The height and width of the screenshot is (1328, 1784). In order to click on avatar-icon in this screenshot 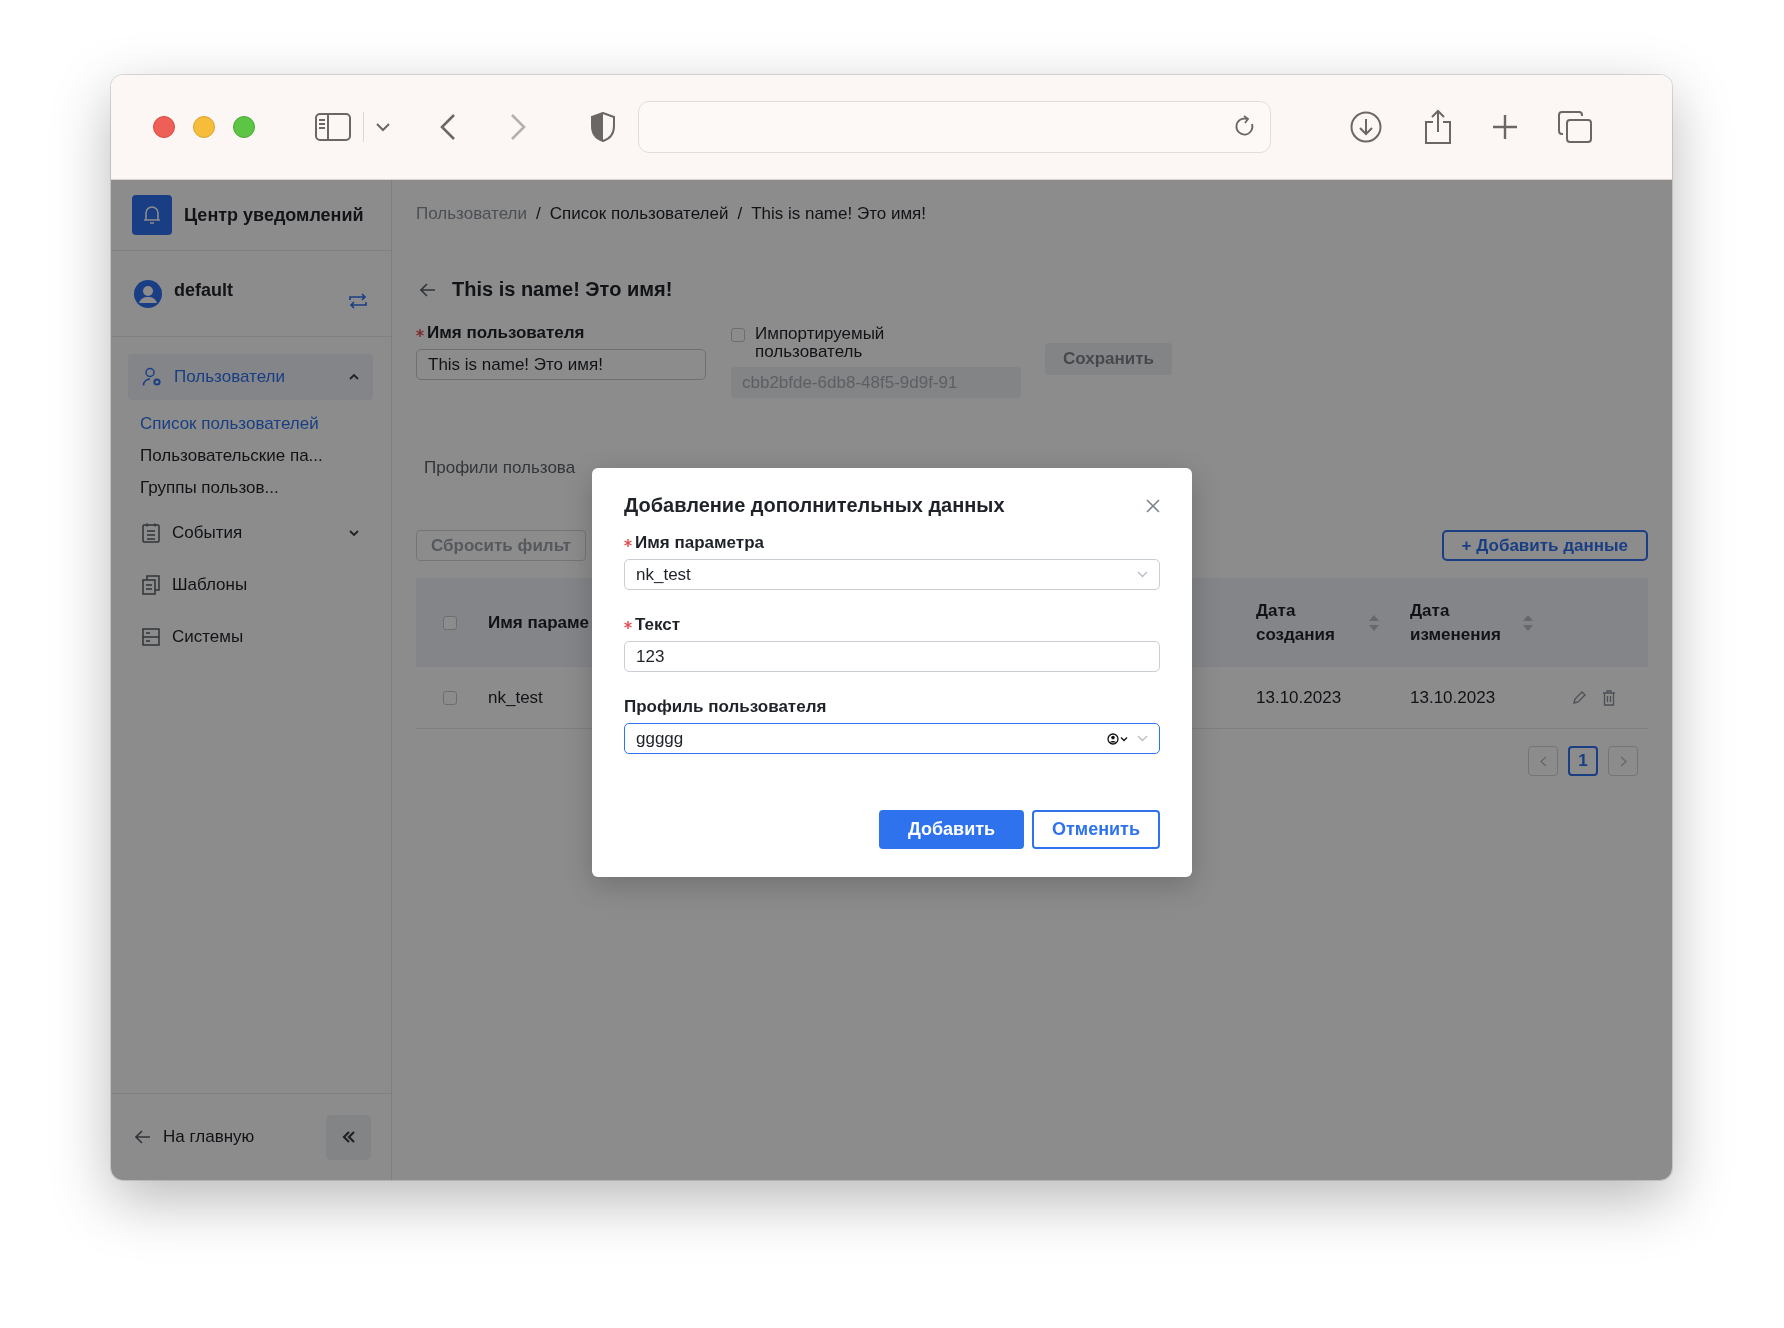, I will do `click(148, 293)`.